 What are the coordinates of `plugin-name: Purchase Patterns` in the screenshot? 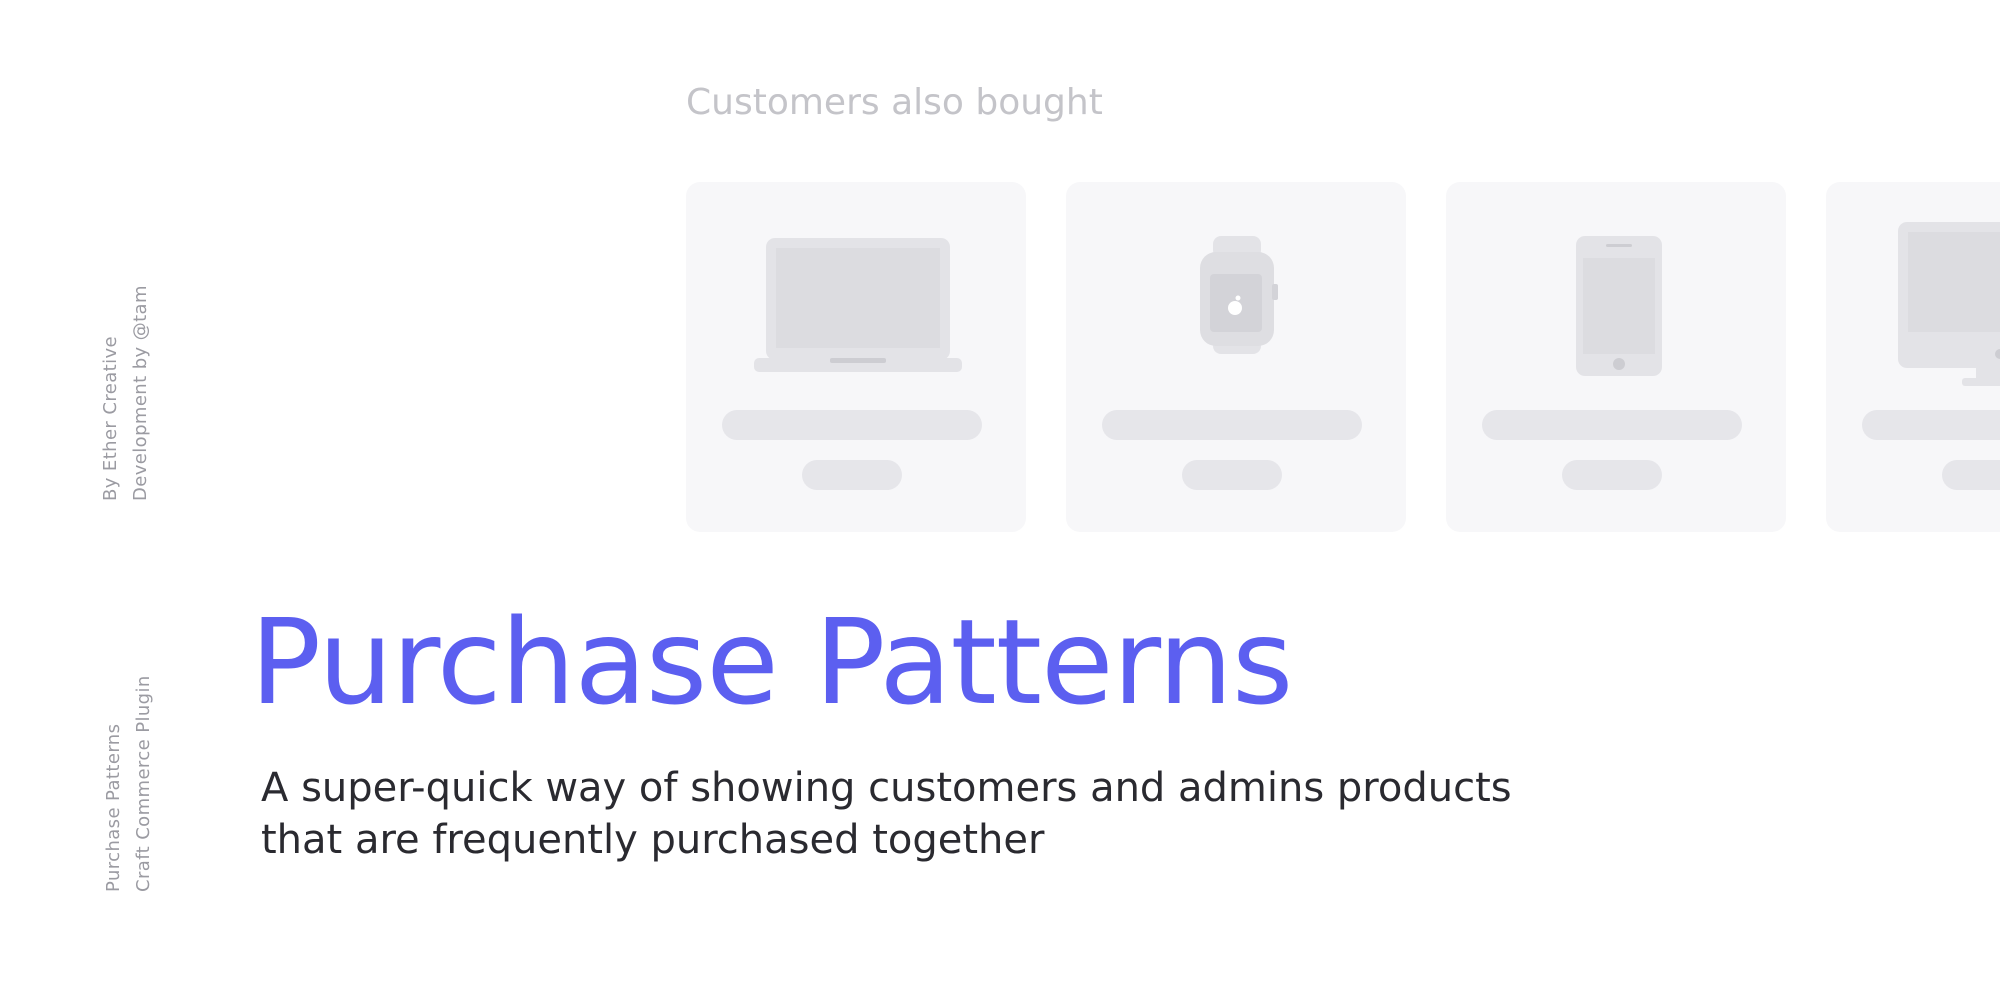 It's located at (113, 807).